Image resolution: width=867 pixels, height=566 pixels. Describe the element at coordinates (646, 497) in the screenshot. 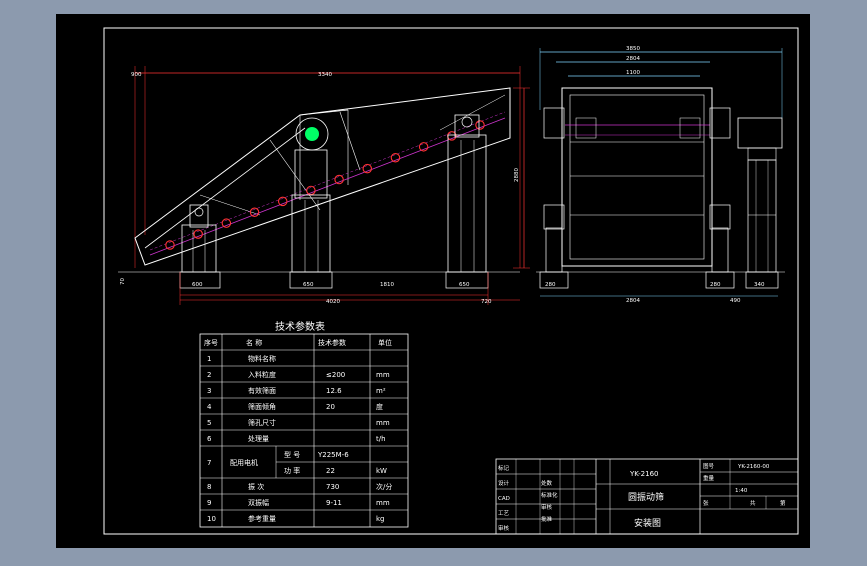

I see `title-name: 圆振动筛` at that location.